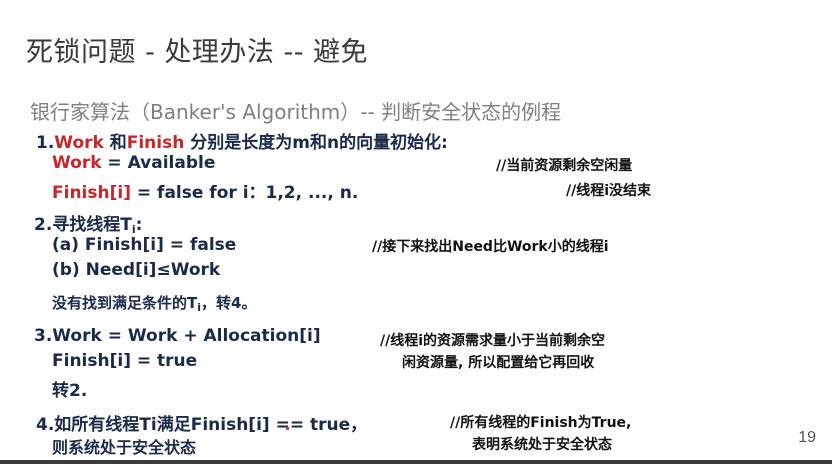 Image resolution: width=832 pixels, height=464 pixels. I want to click on step2-heading: 2.寻找线程Ti:, so click(88, 223).